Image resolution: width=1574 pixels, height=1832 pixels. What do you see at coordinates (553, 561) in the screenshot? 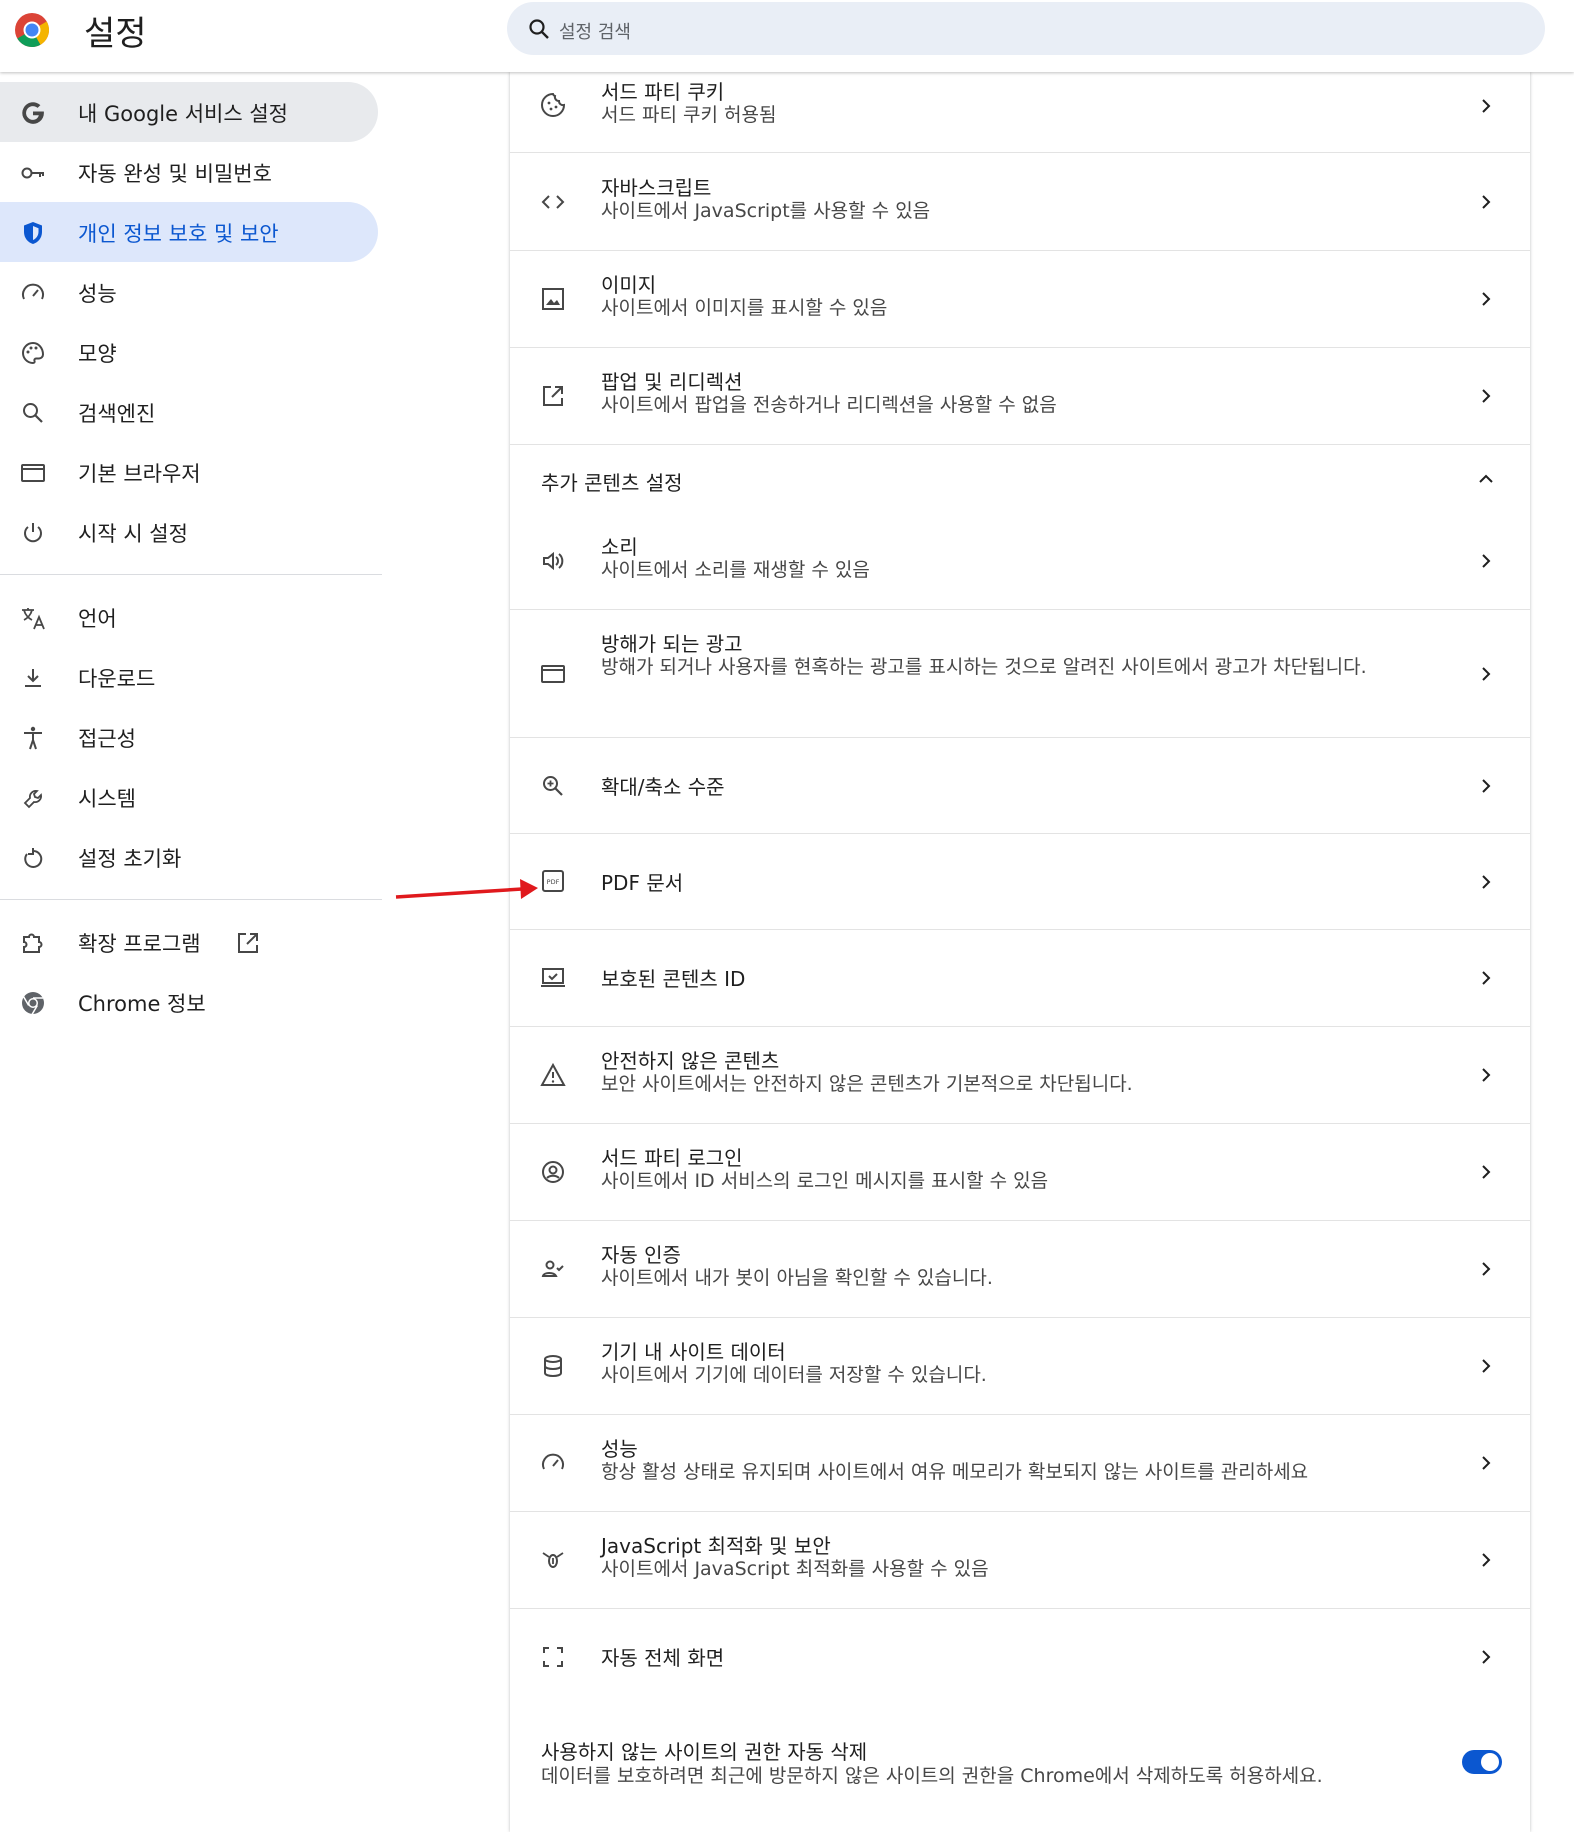
I see `volume-icon` at bounding box center [553, 561].